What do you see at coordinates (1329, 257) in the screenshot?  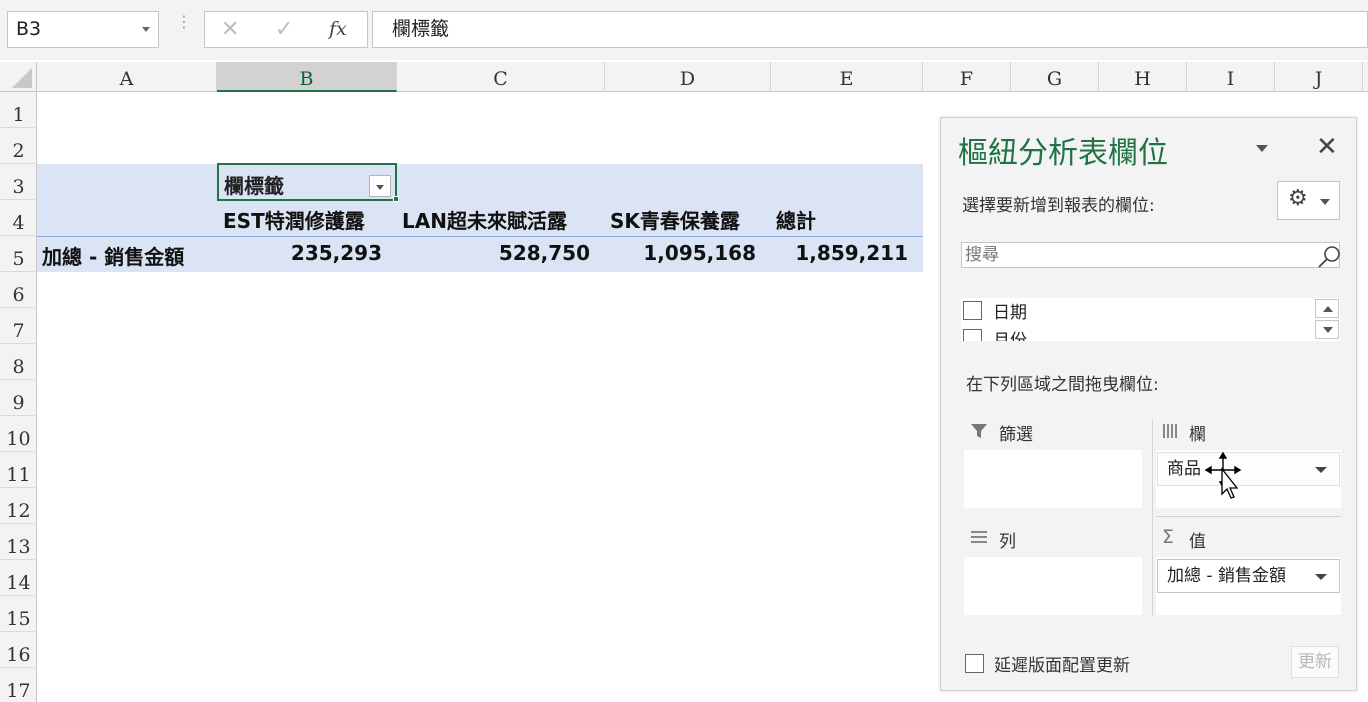 I see `search-icon` at bounding box center [1329, 257].